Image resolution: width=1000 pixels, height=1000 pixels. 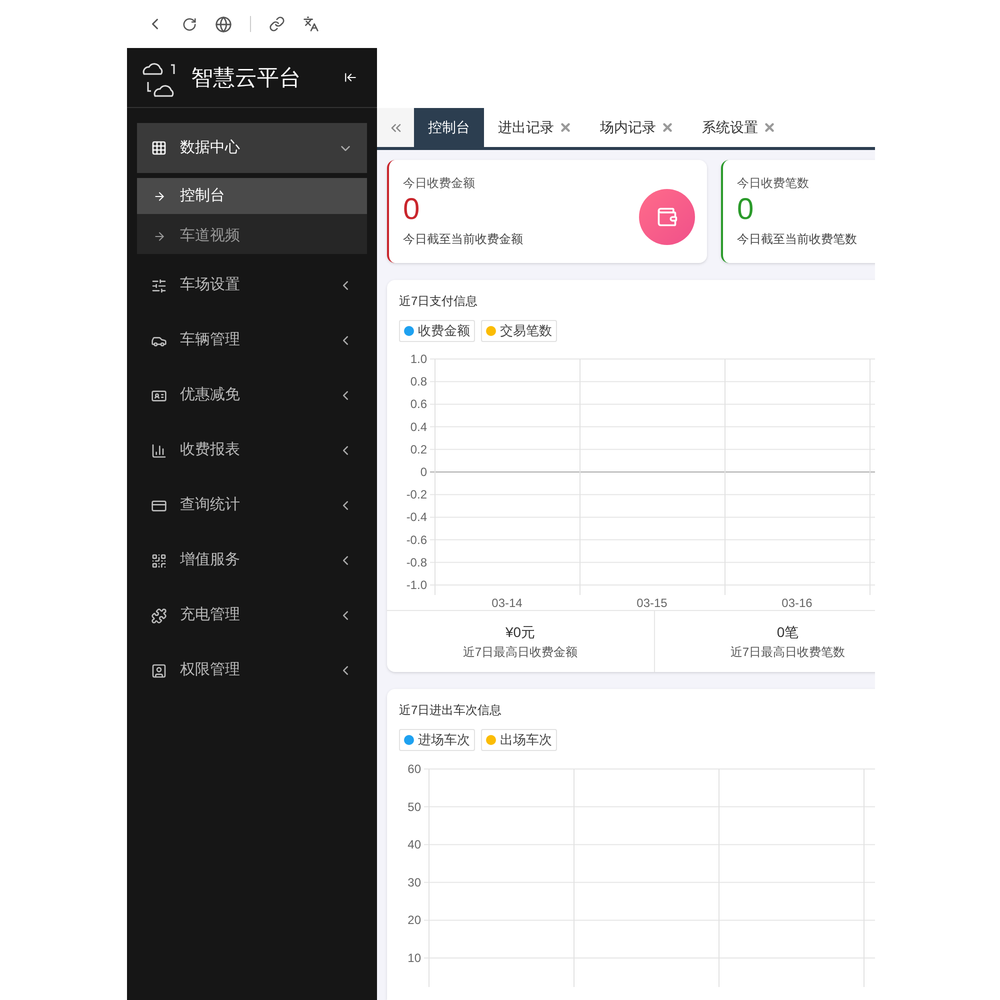 I want to click on y-tick-label: 1.0, so click(x=418, y=359).